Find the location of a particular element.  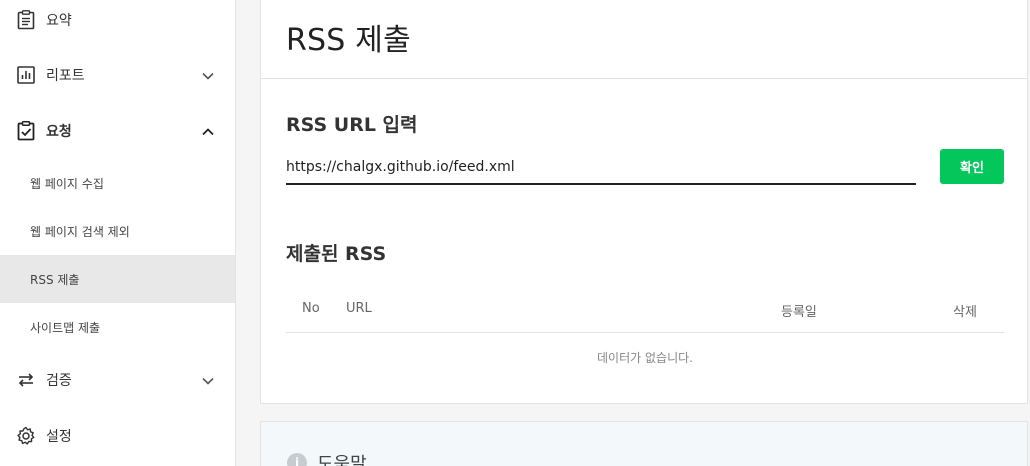

submitted-rss-title: 제출된 RSS is located at coordinates (336, 254).